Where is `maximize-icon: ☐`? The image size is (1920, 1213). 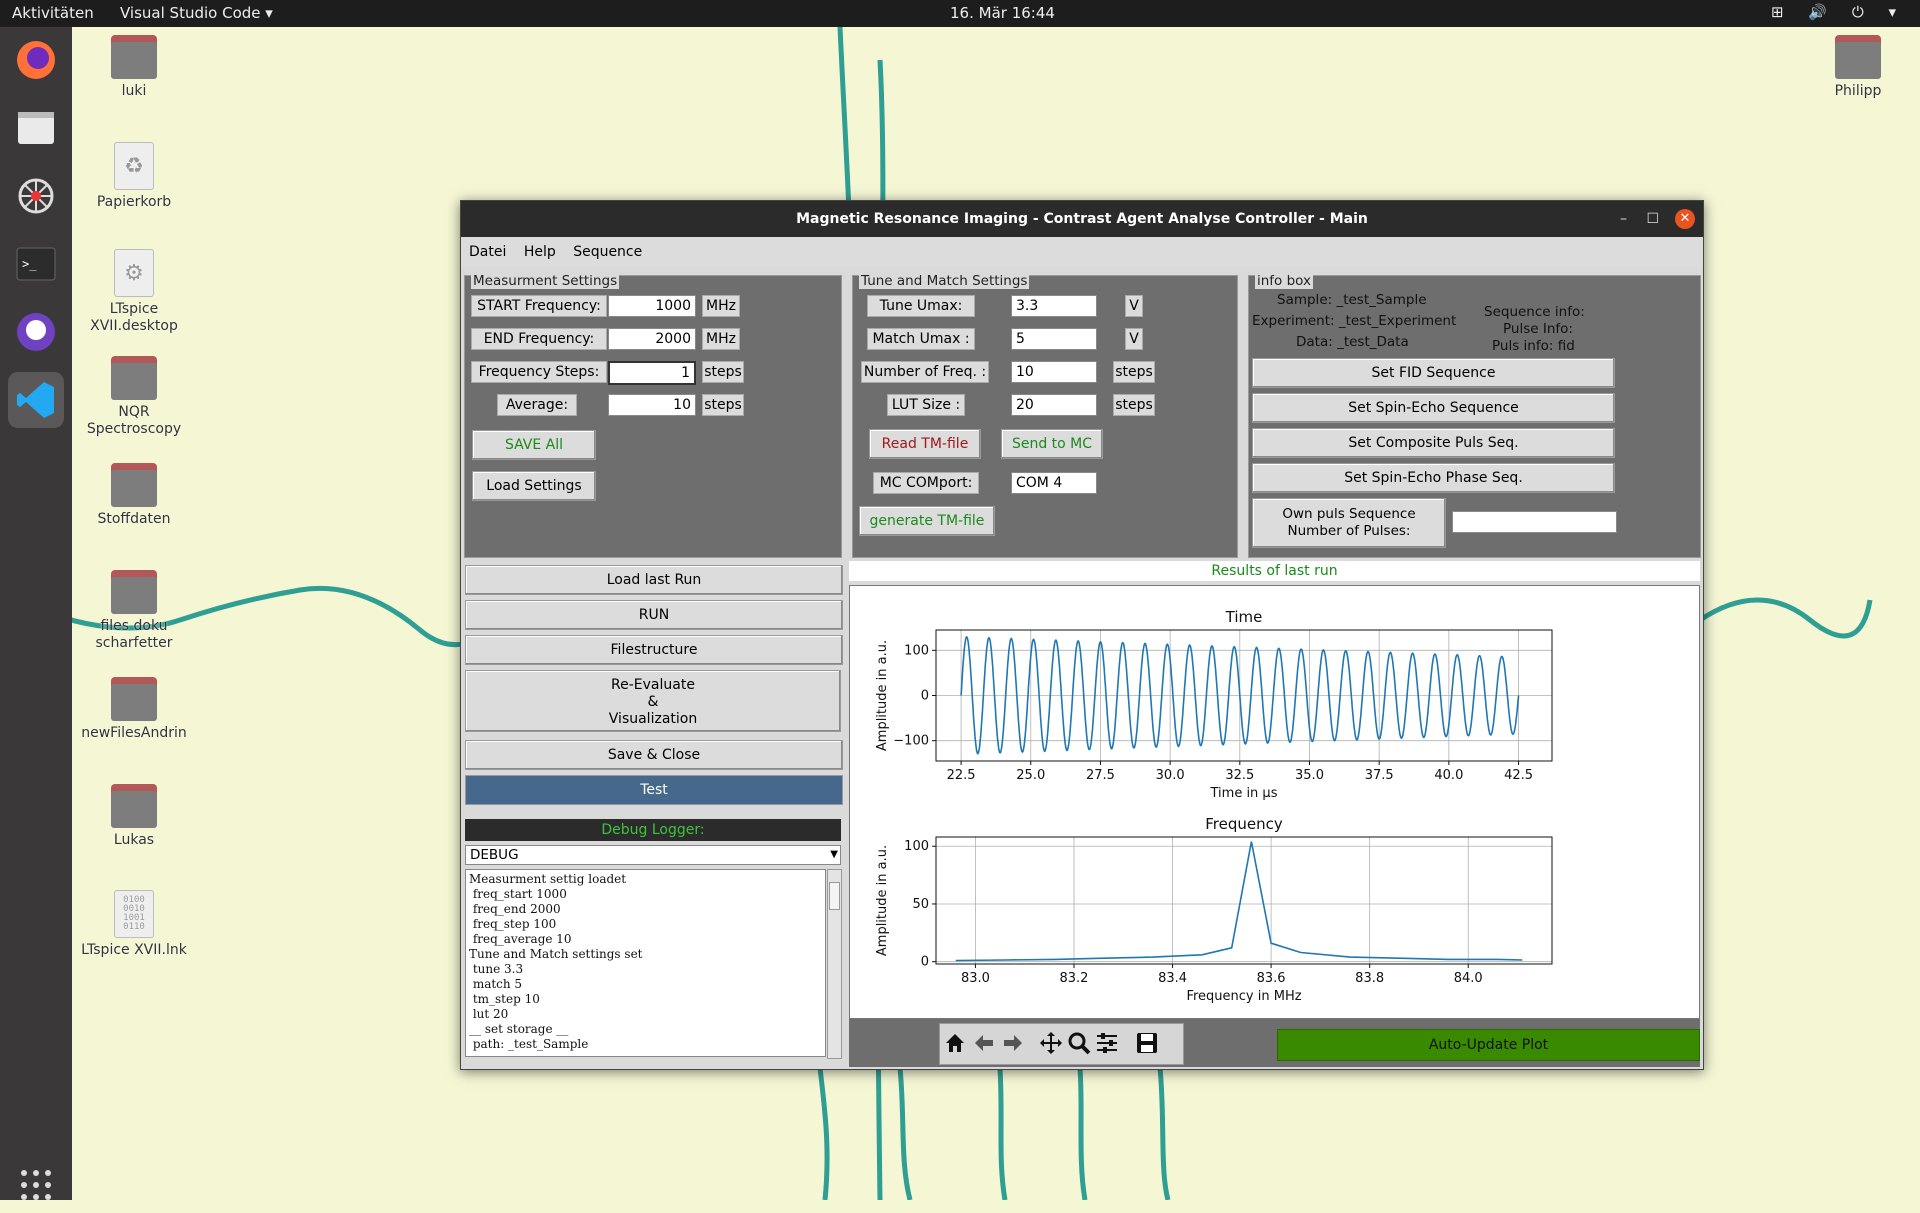
maximize-icon: ☐ is located at coordinates (1652, 219).